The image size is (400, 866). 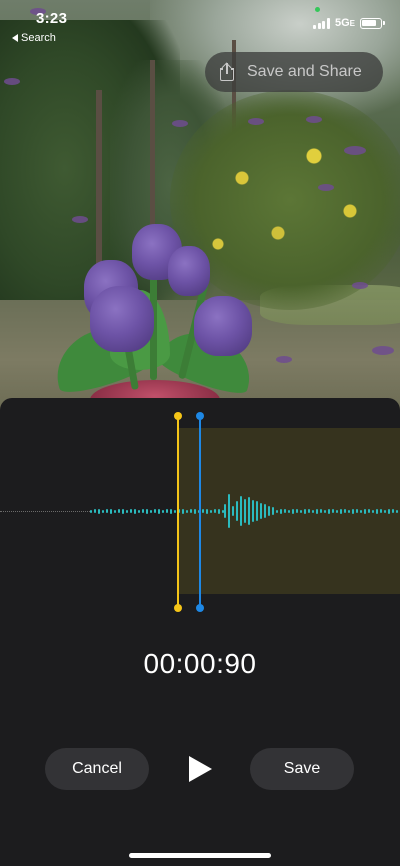 I want to click on share-icon, so click(x=227, y=71).